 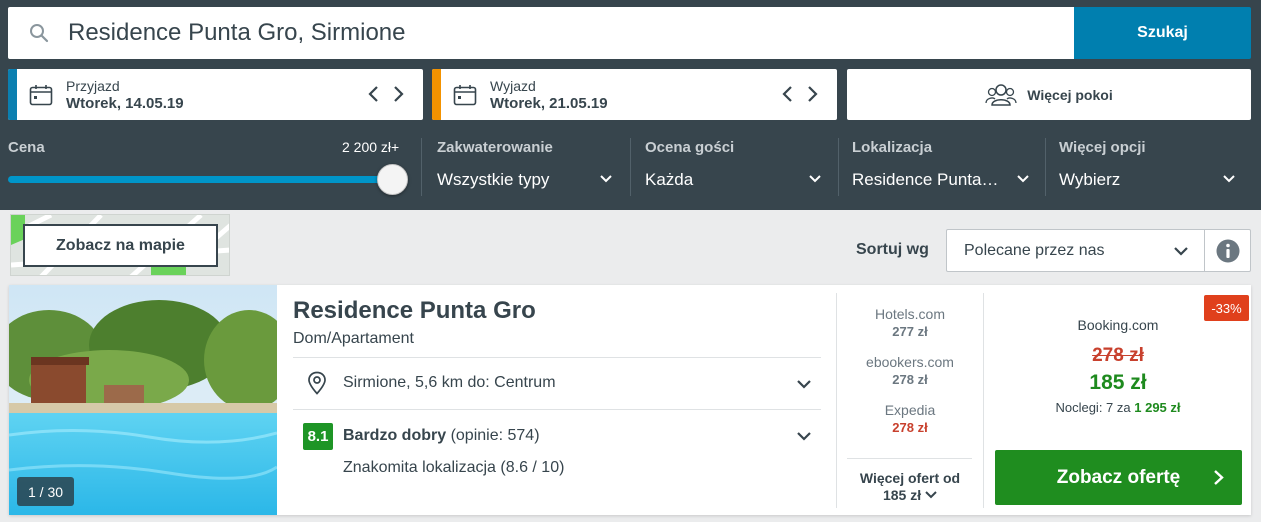 I want to click on rating-score-badge: 8.1, so click(x=318, y=436).